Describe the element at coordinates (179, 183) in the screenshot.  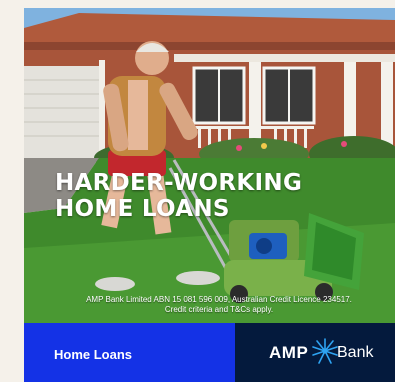
I see `headline-line-1: HARDER-WORKING` at that location.